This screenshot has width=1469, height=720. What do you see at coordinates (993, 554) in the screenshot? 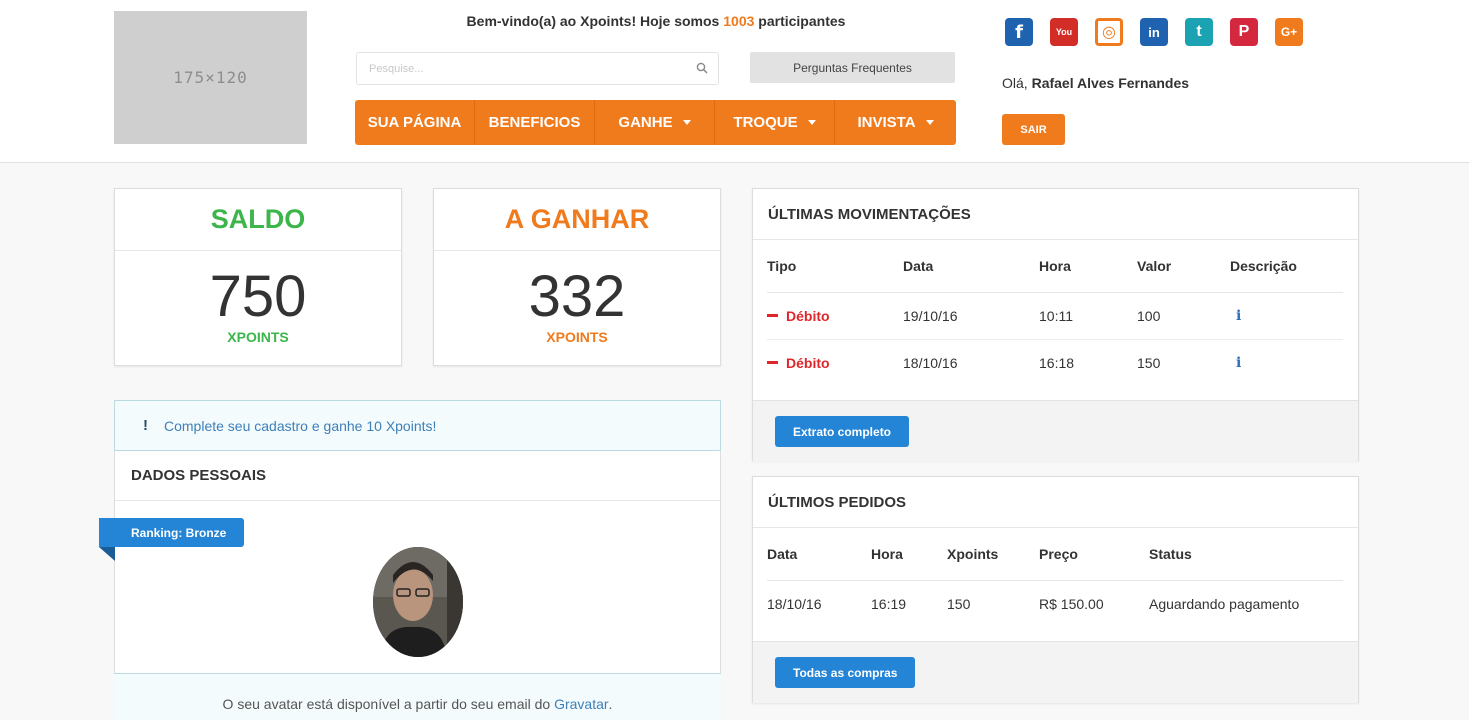
I see `col-header: Xpoints` at bounding box center [993, 554].